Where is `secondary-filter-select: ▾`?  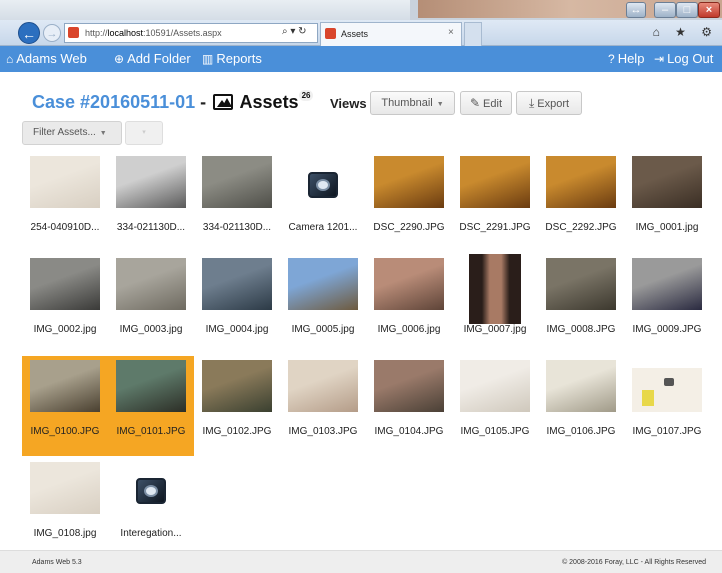 secondary-filter-select: ▾ is located at coordinates (144, 133).